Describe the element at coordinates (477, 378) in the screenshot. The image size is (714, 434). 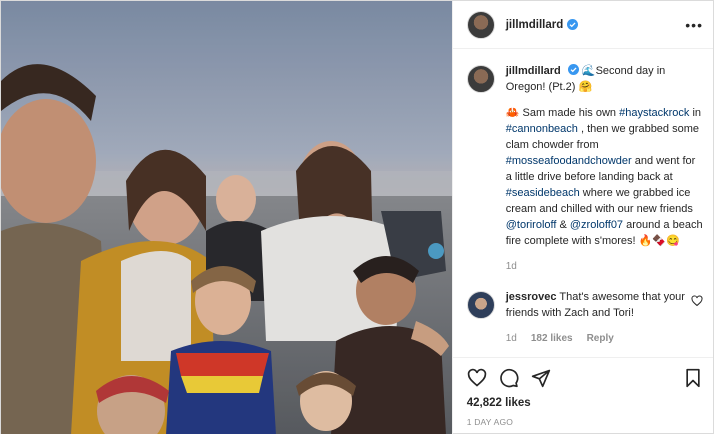
I see `heart-icon` at that location.